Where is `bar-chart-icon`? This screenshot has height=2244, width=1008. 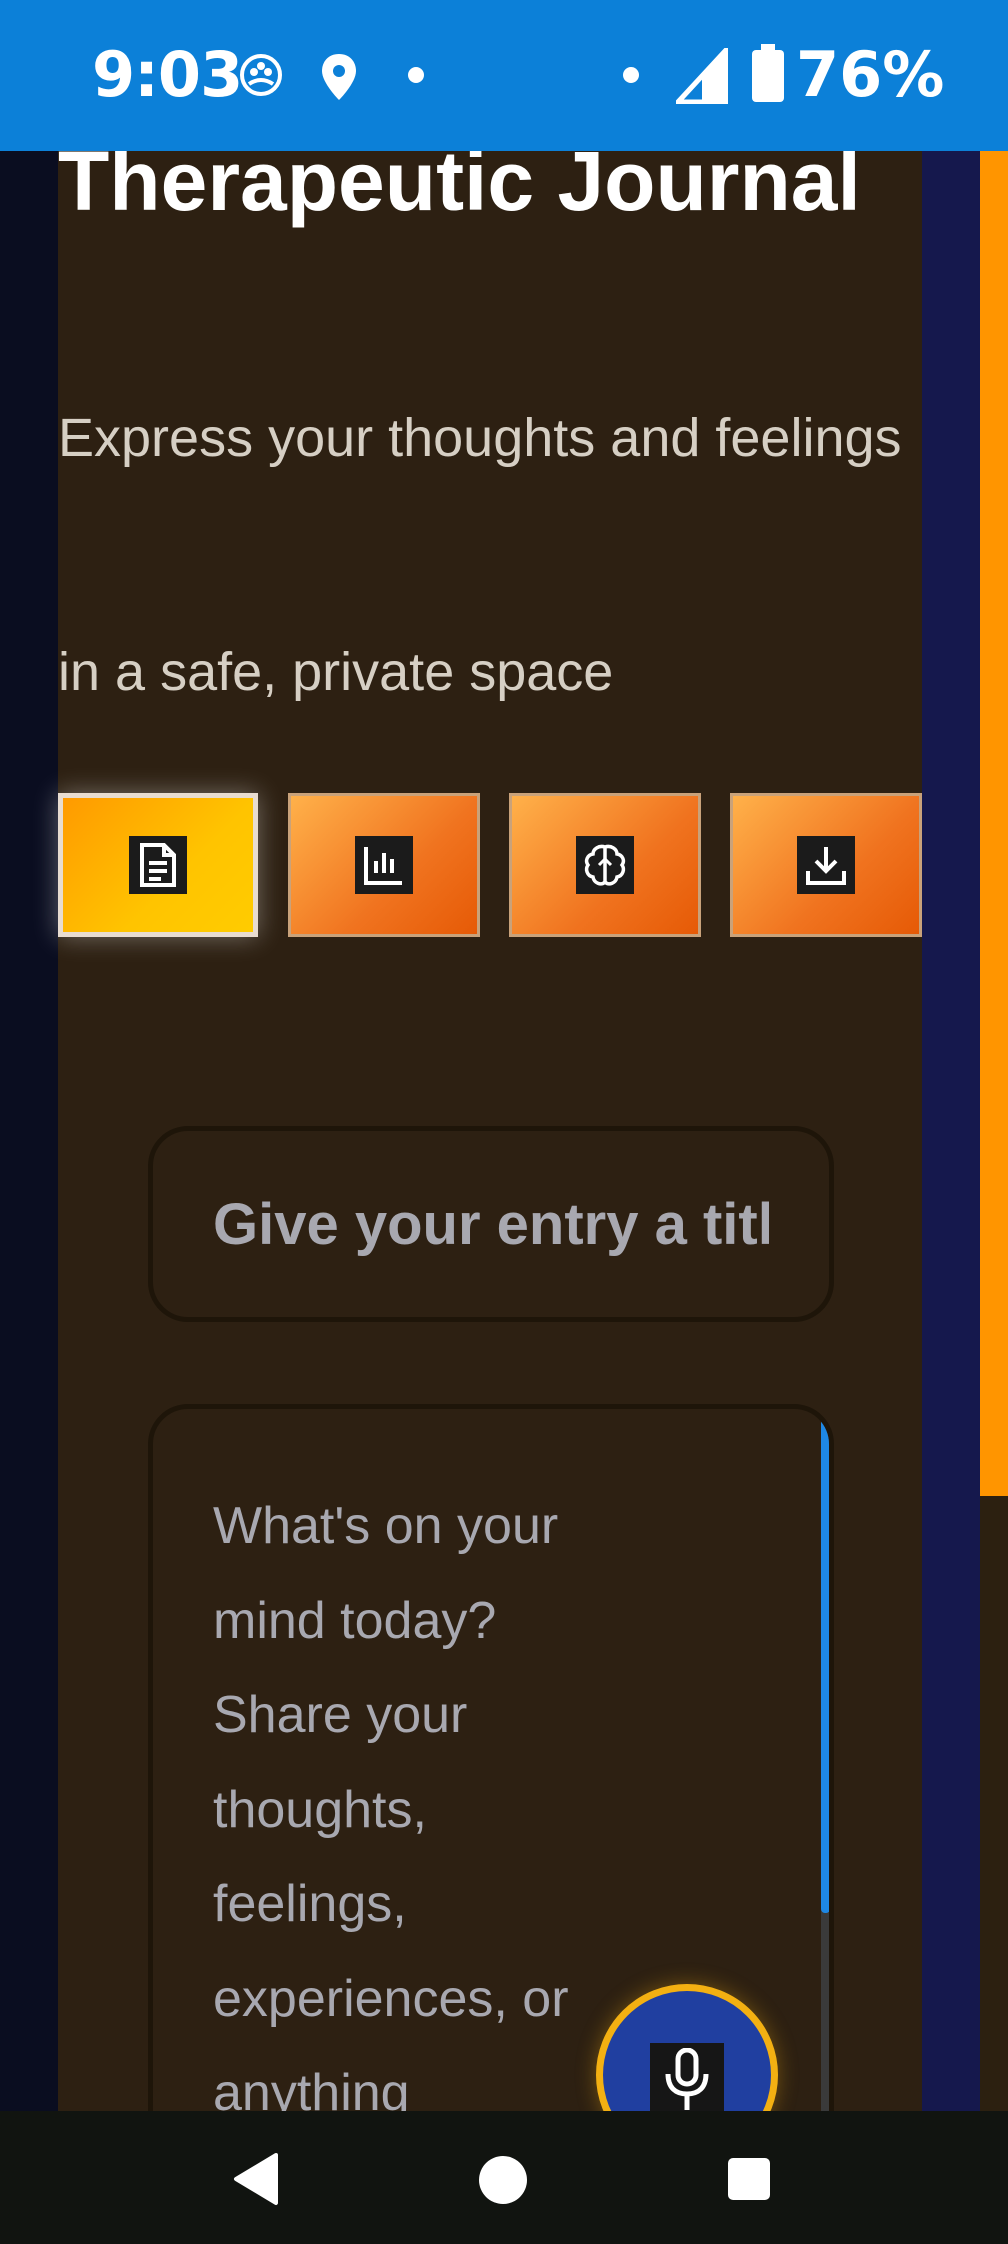 bar-chart-icon is located at coordinates (384, 865).